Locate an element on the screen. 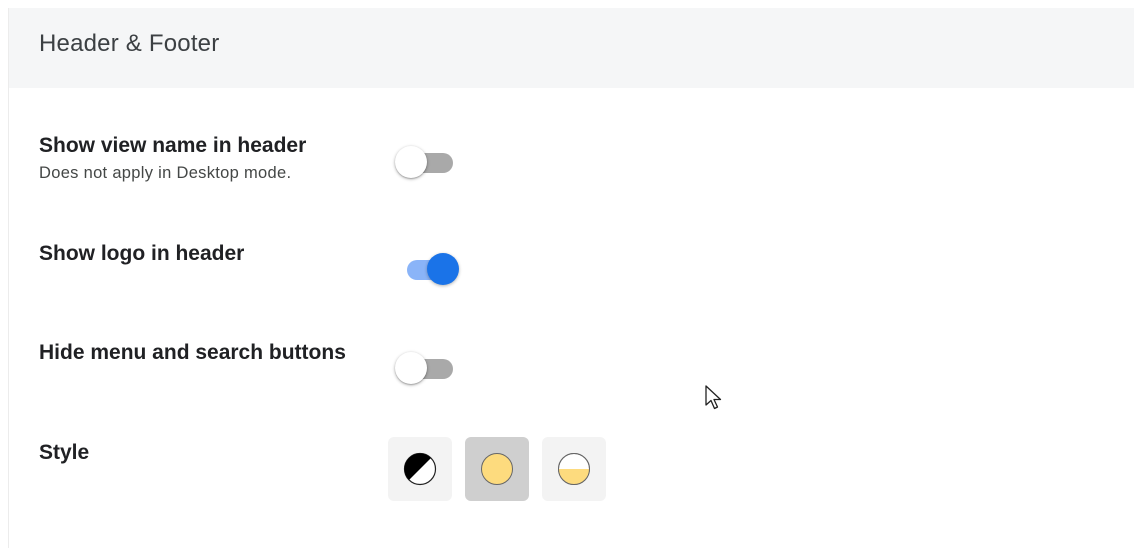  setting-hide-buttons: Hide menu and search buttons is located at coordinates (192, 353).